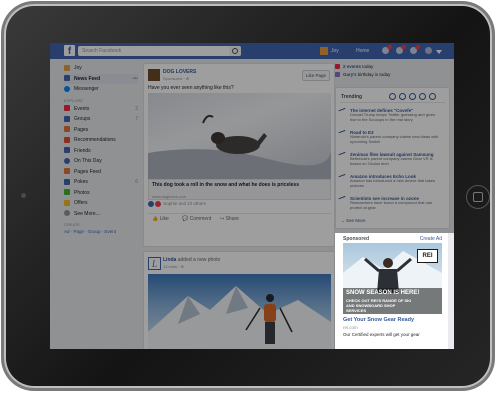  I want to click on right-column: 2 events today Gary's birthday is today, so click(391, 71).